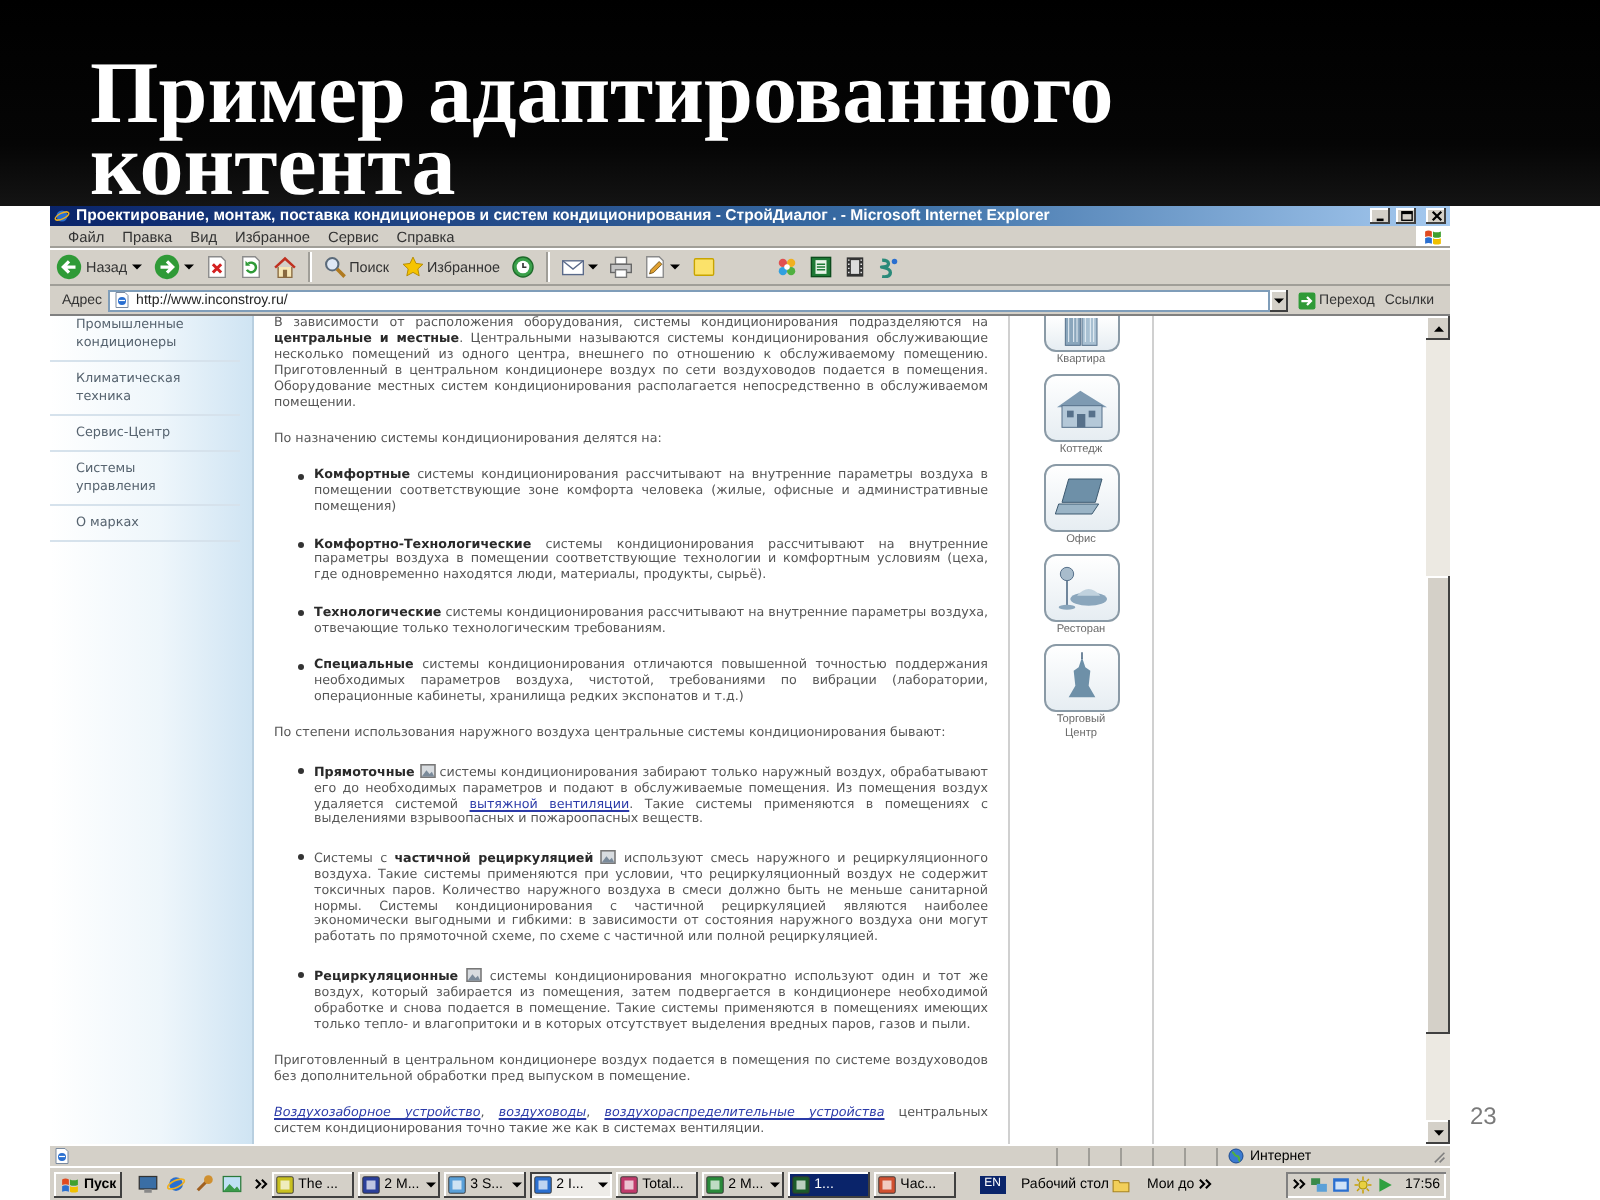 This screenshot has width=1600, height=1200. I want to click on dropdown-button, so click(1278, 300).